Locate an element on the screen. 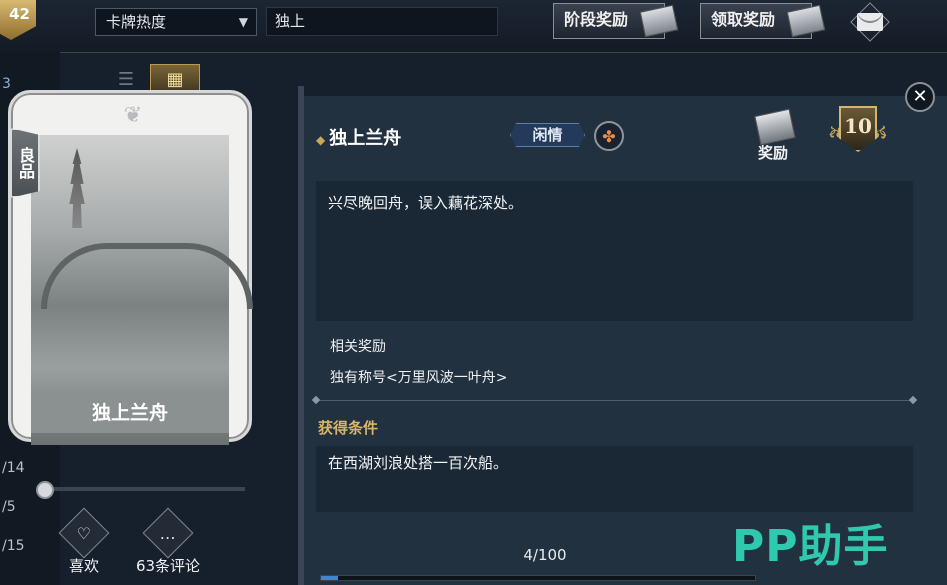 This screenshot has width=947, height=585. level-badge: 42 is located at coordinates (18, 20).